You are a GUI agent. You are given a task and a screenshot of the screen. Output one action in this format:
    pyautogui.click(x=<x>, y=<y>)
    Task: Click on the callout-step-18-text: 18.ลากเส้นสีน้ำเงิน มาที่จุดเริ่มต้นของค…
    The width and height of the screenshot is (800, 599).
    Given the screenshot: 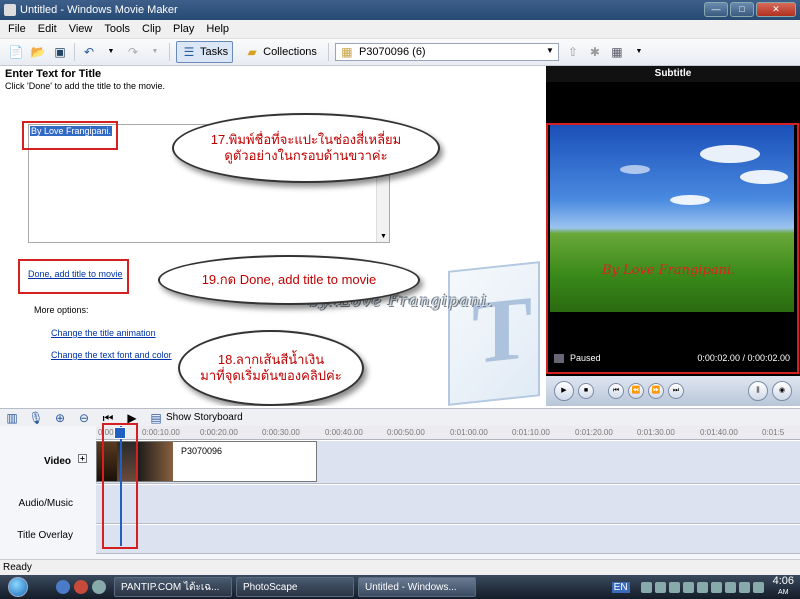 What is the action you would take?
    pyautogui.click(x=271, y=367)
    